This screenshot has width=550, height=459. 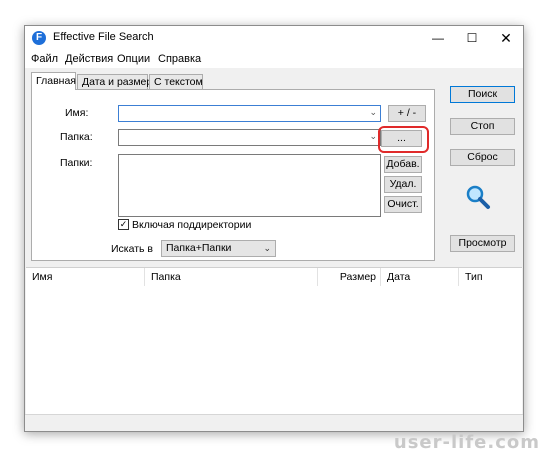 I want to click on folder-combobox: ⌄, so click(x=249, y=137).